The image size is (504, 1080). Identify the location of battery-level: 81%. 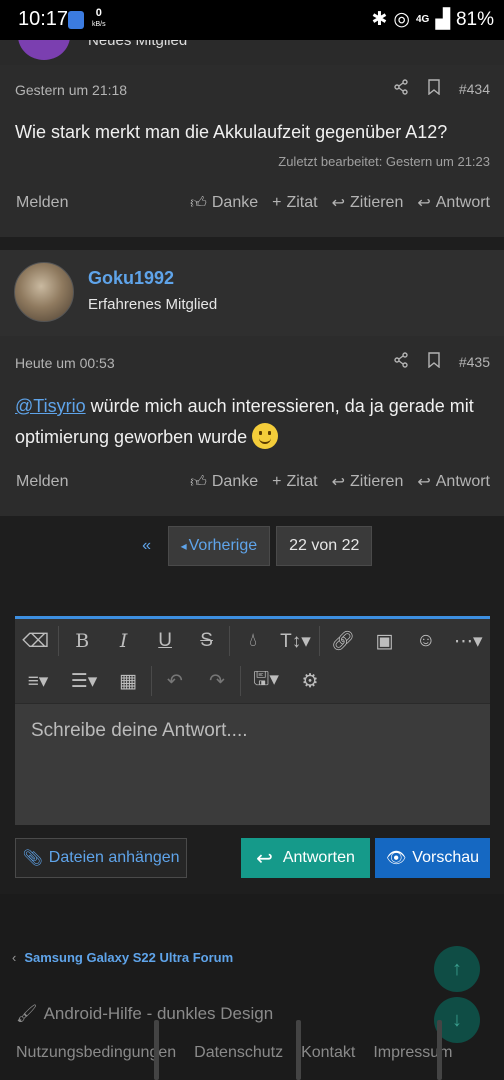
(474, 19).